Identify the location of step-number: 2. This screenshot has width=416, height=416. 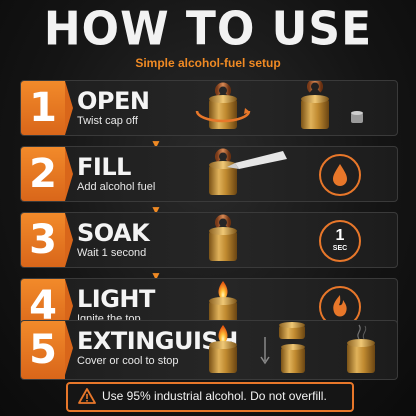
(47, 174).